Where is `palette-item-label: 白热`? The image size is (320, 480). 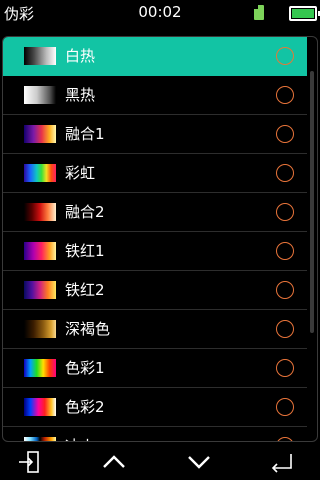
palette-item-label: 白热 is located at coordinates (80, 56).